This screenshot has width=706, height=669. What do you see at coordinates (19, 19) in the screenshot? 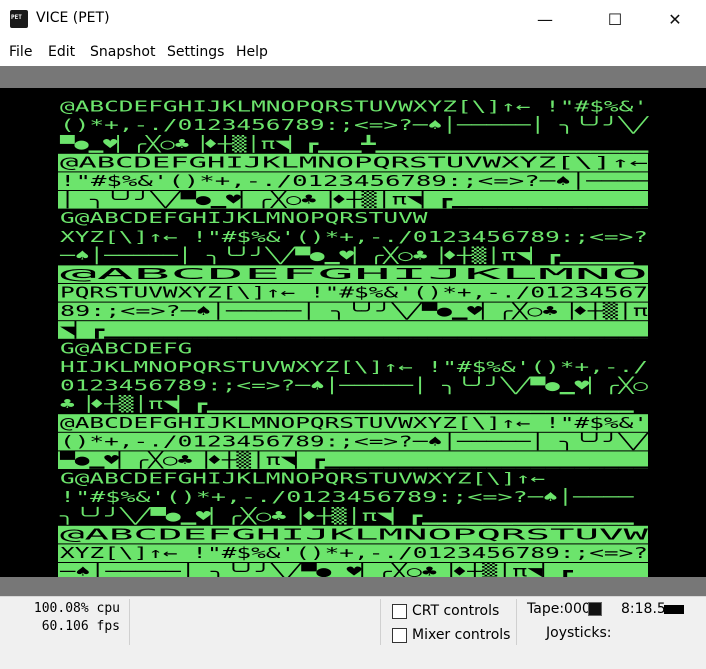
I see `pet-app-icon: PET` at bounding box center [19, 19].